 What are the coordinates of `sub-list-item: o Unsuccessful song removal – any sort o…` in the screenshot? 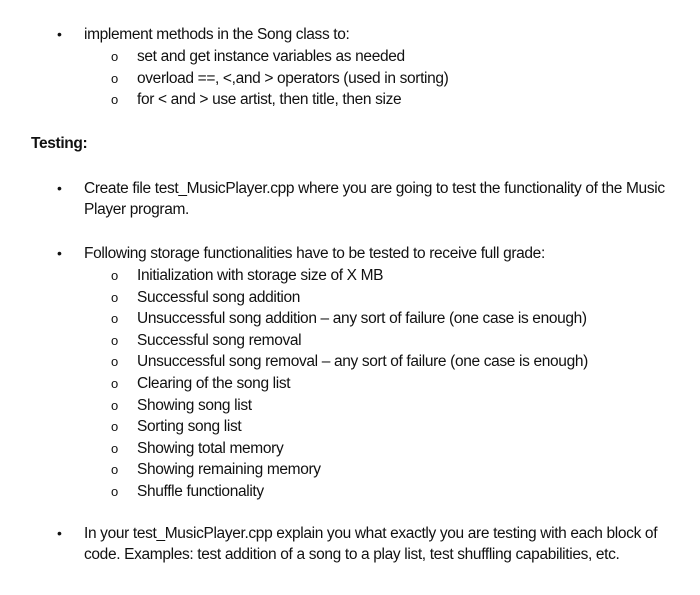 It's located at (350, 362).